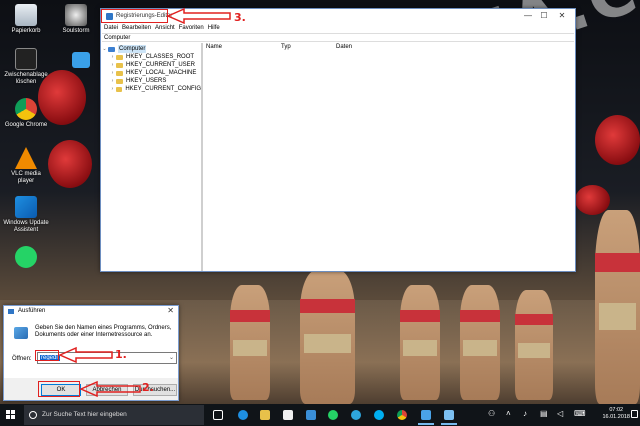 Image resolution: width=640 pixels, height=426 pixels. Describe the element at coordinates (132, 49) in the screenshot. I see `tree-item-label: Computer` at that location.